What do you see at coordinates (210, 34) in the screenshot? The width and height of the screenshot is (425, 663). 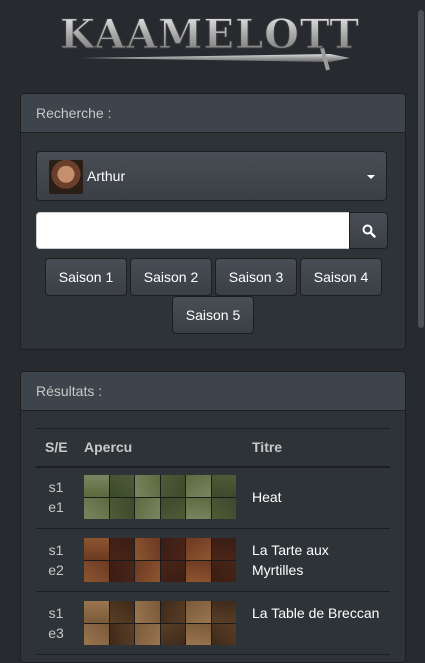 I see `logo-text: KAAMELOTT` at bounding box center [210, 34].